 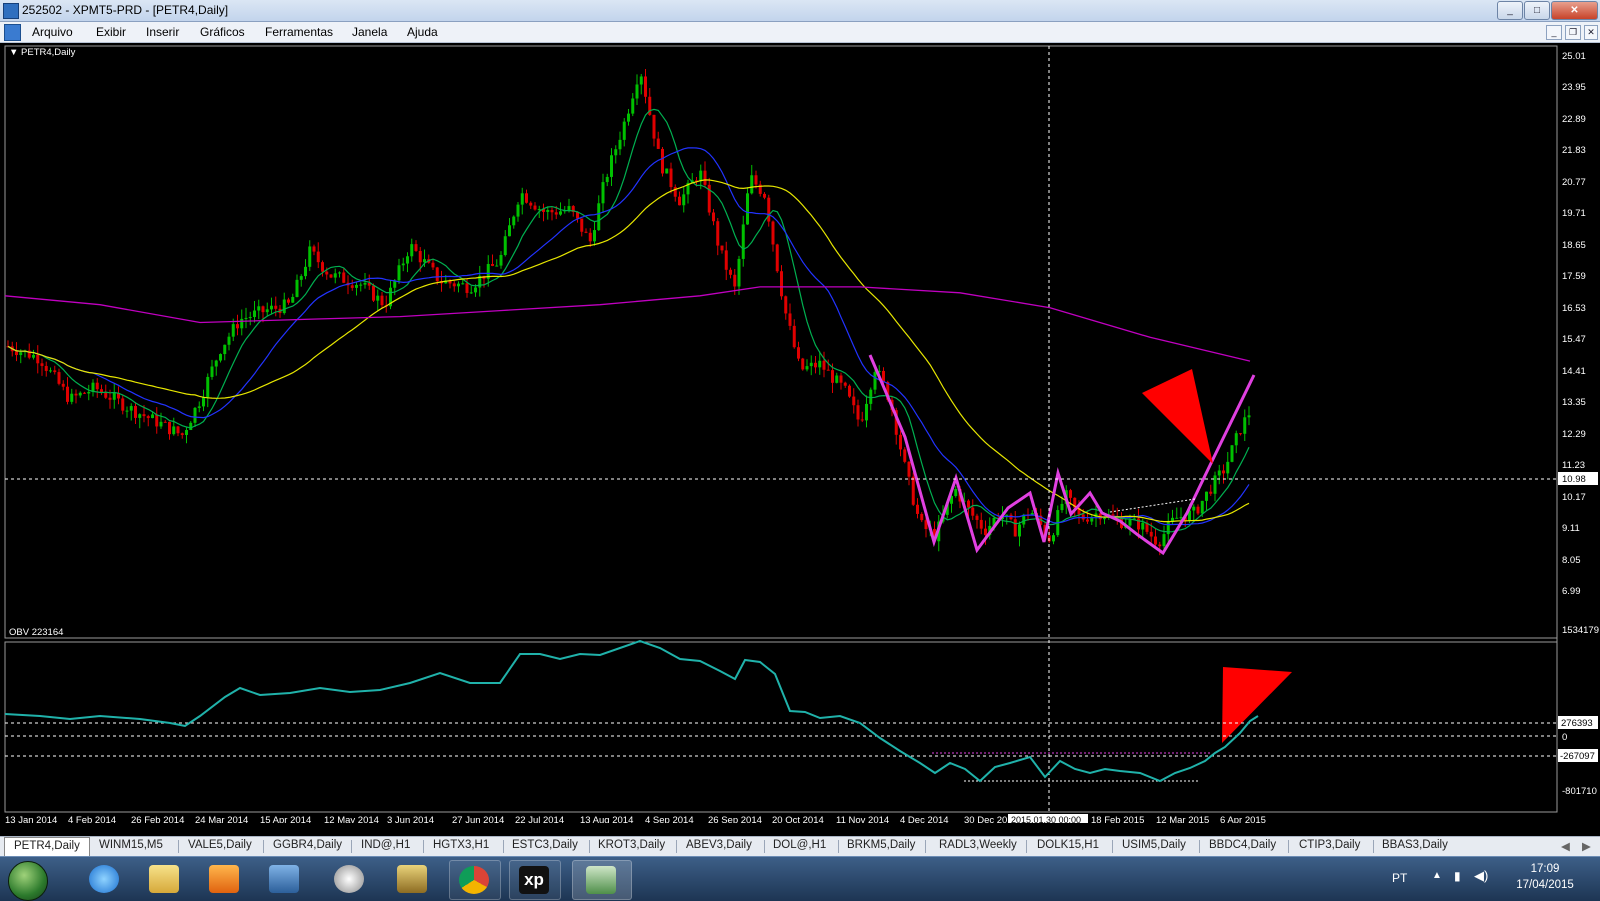 I want to click on menu-graficos: Gráficos, so click(x=222, y=32).